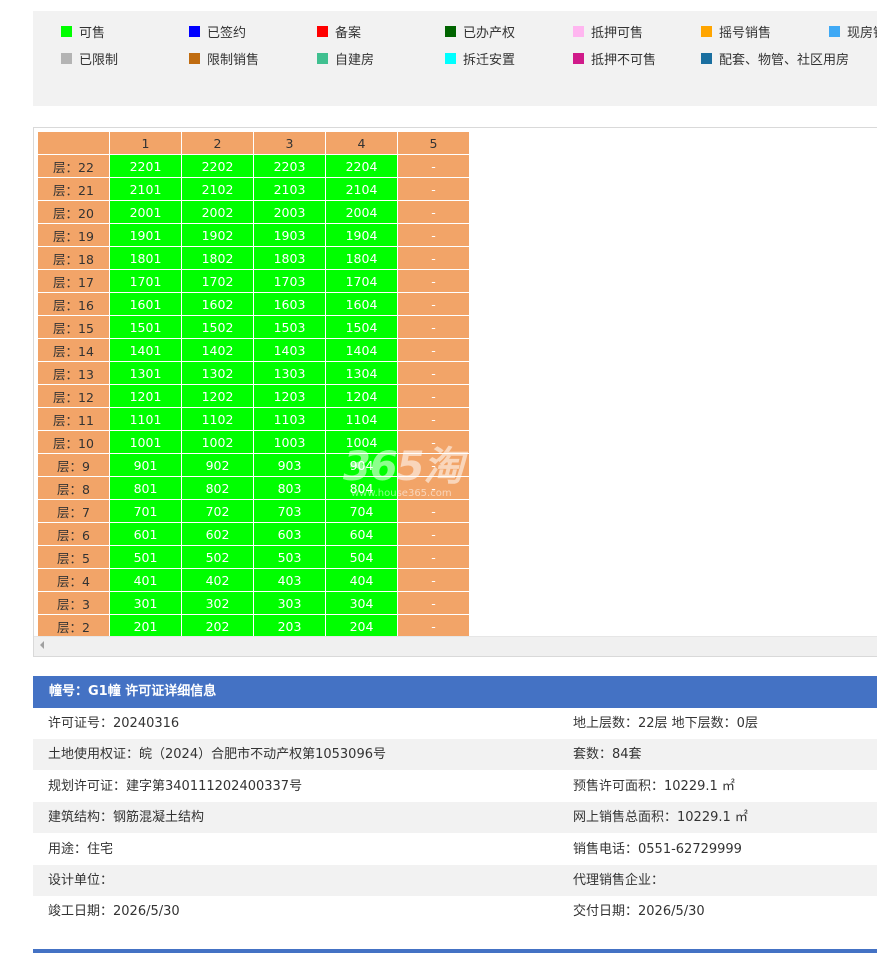 This screenshot has height=953, width=877. Describe the element at coordinates (361, 488) in the screenshot. I see `unit-cell: 804` at that location.